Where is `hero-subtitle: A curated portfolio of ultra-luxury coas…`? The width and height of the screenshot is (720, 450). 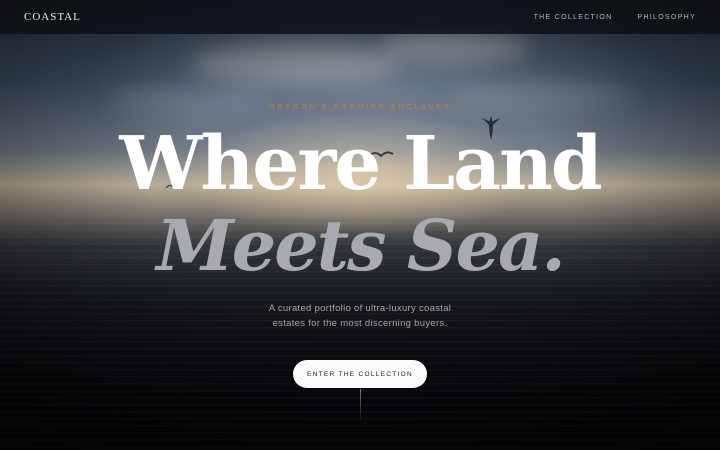
hero-subtitle: A curated portfolio of ultra-luxury coas… is located at coordinates (360, 316).